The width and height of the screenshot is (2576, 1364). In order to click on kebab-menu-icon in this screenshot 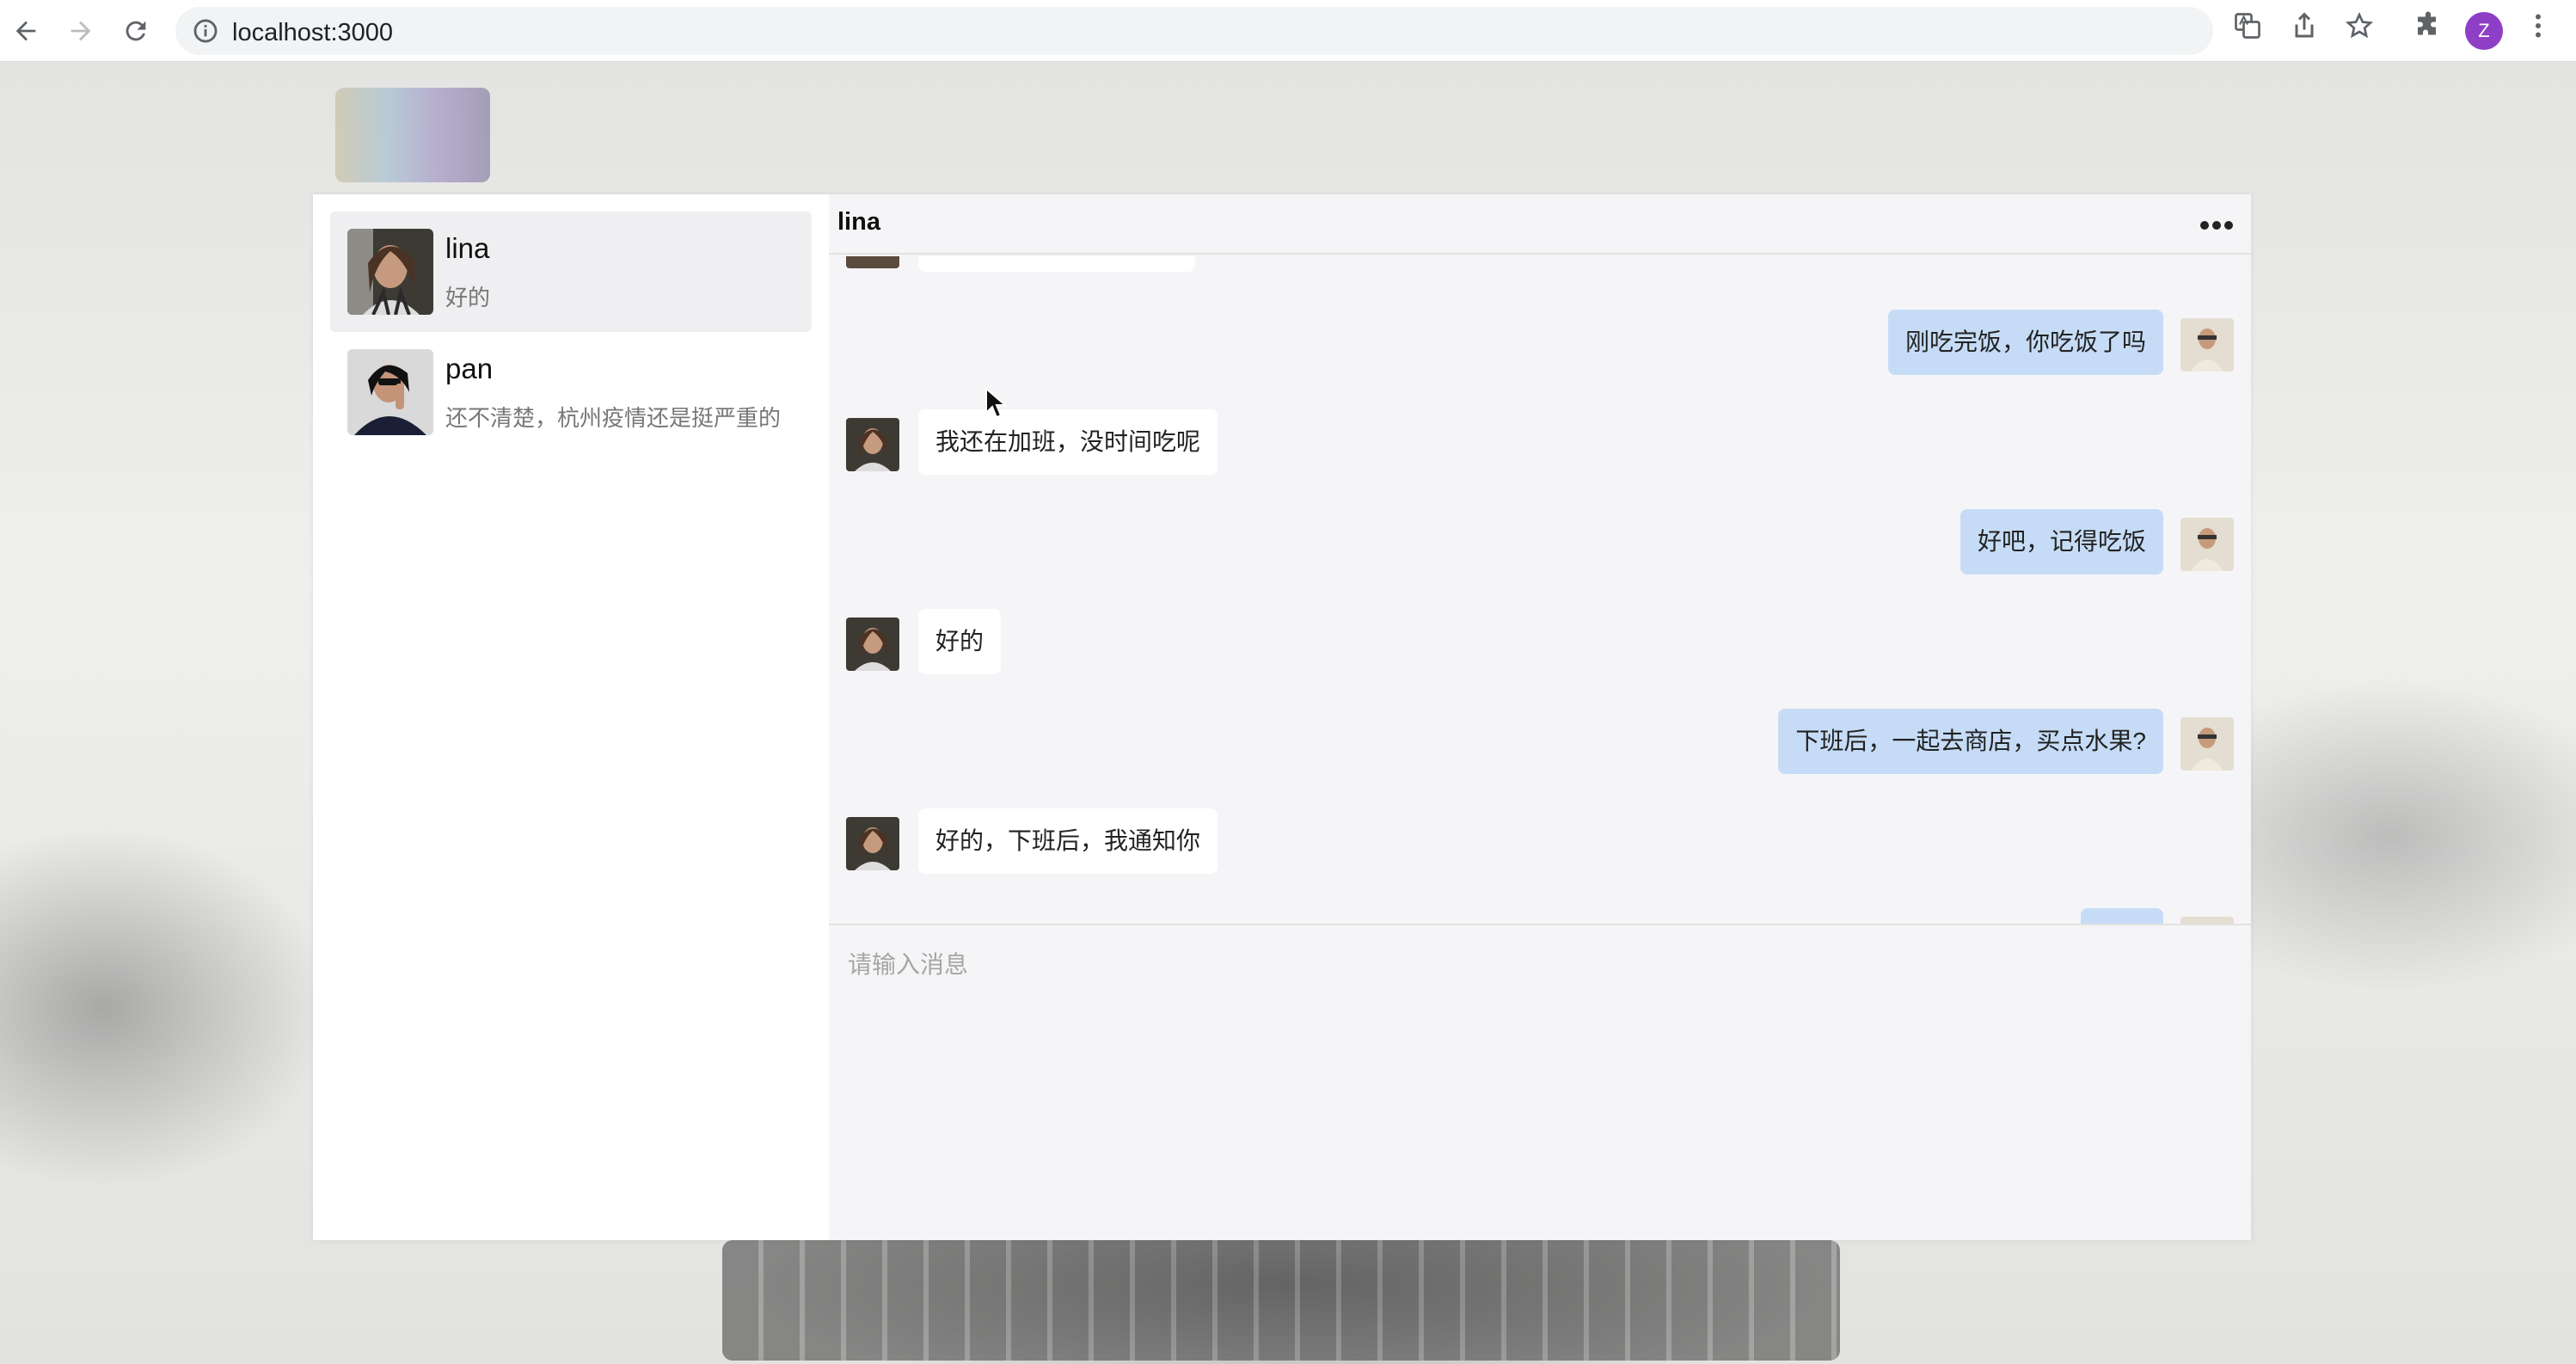, I will do `click(2538, 26)`.